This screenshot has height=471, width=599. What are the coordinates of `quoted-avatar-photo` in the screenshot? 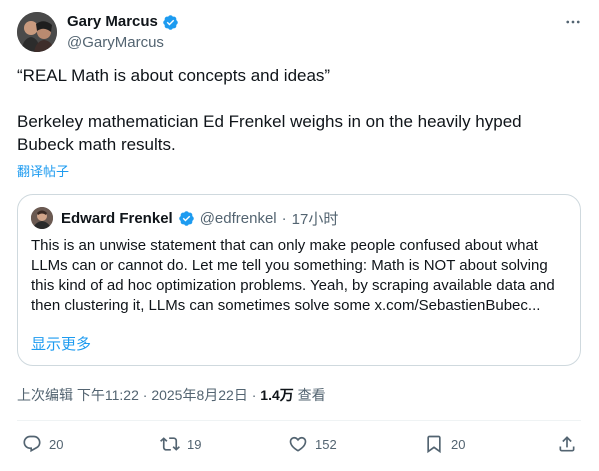 It's located at (42, 218).